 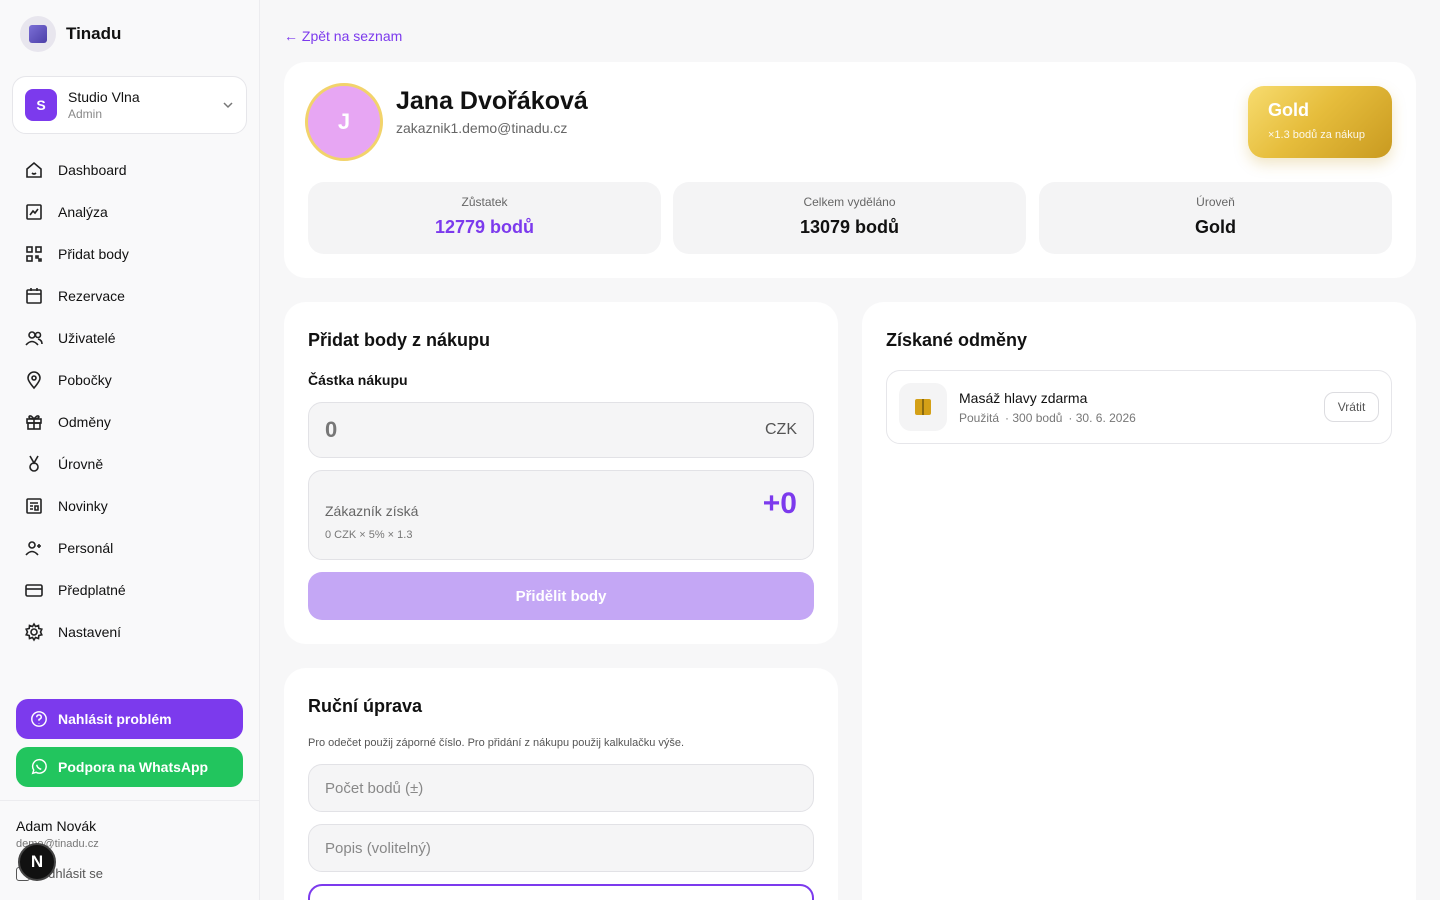 What do you see at coordinates (87, 338) in the screenshot?
I see `sidebar-item-label: Uživatelé` at bounding box center [87, 338].